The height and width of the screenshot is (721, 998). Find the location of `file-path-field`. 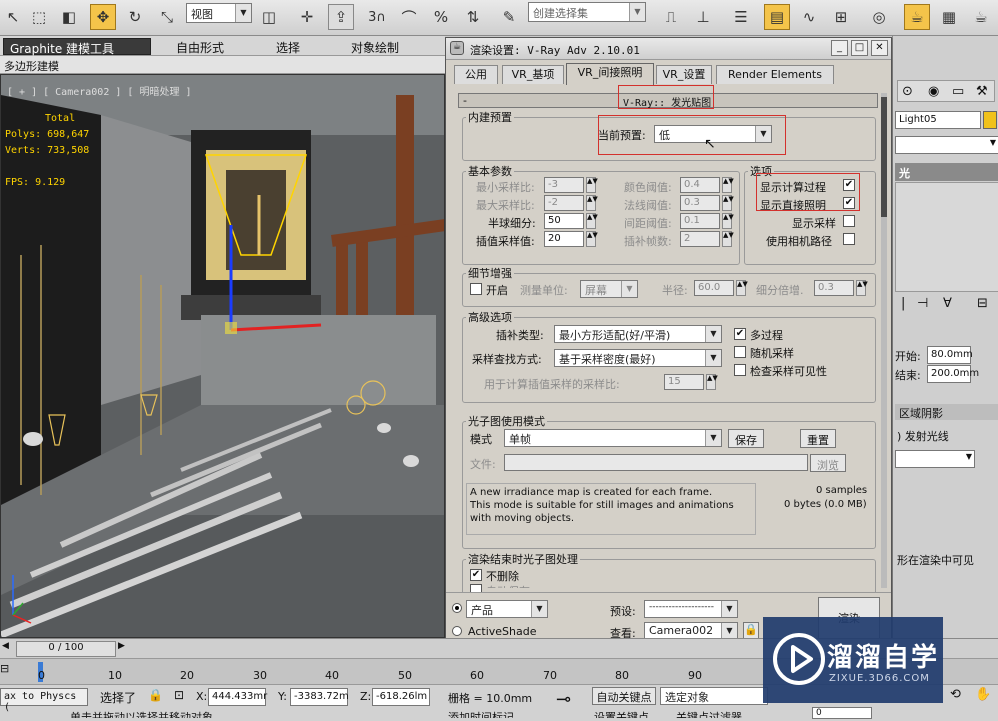

file-path-field is located at coordinates (656, 462).